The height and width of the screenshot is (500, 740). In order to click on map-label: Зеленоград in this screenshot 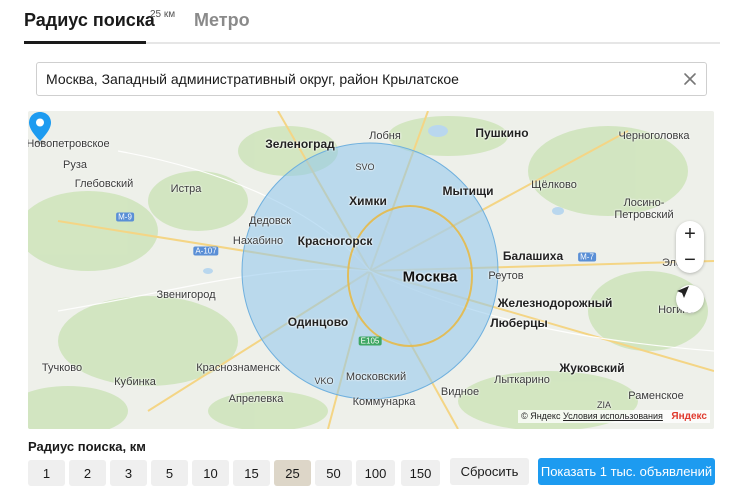, I will do `click(300, 144)`.